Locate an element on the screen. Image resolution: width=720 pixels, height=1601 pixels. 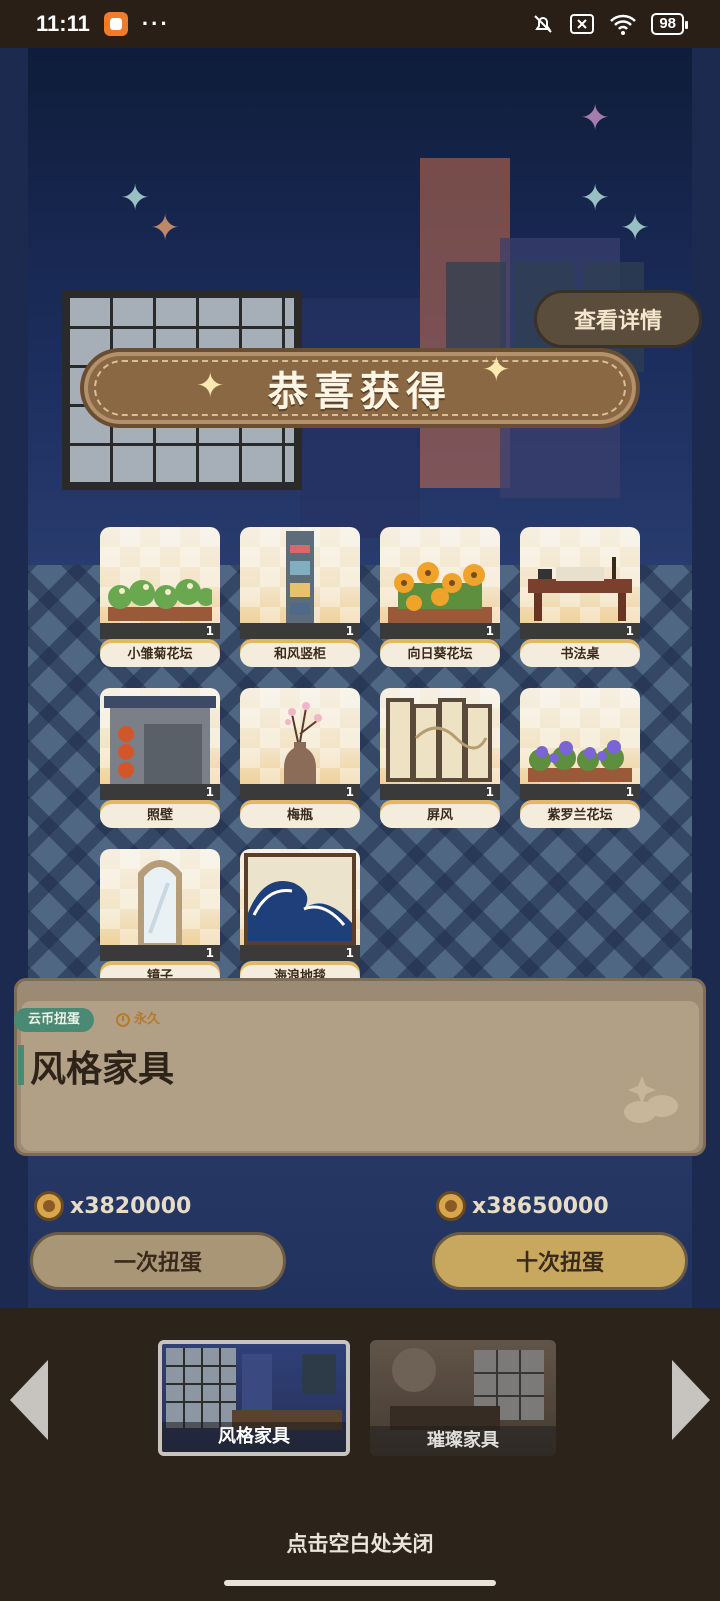
item-name: 小雏菊花坛 is located at coordinates (160, 655).